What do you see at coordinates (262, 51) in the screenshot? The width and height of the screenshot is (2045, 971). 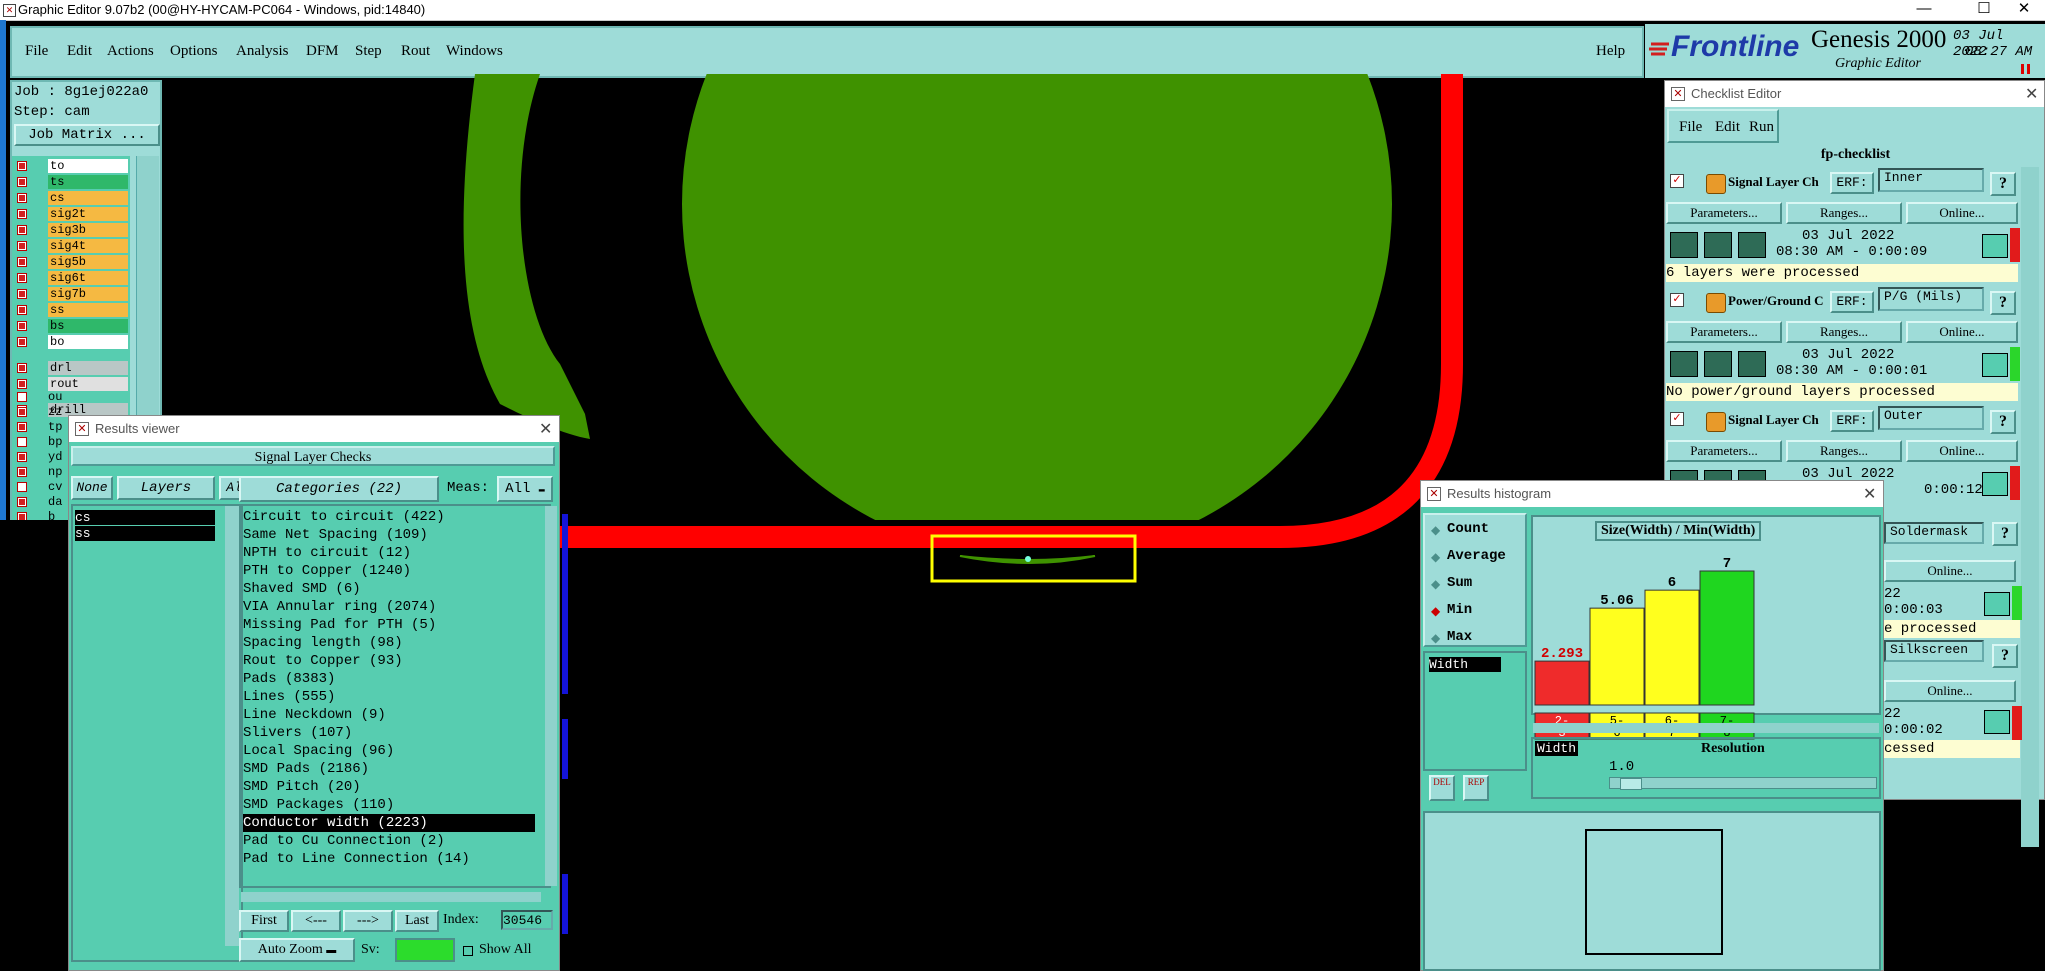 I see `menu-analysis: Analysis` at bounding box center [262, 51].